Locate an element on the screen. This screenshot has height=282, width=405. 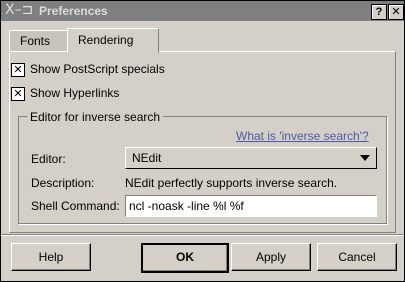
chevron-down-icon is located at coordinates (365, 158).